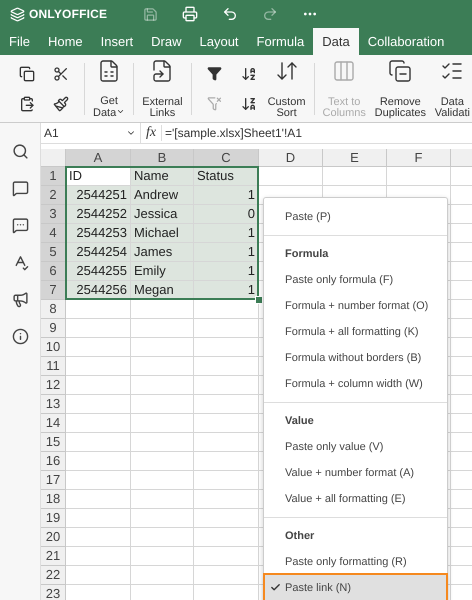 Image resolution: width=472 pixels, height=600 pixels. I want to click on menu-tab: Formula, so click(281, 41).